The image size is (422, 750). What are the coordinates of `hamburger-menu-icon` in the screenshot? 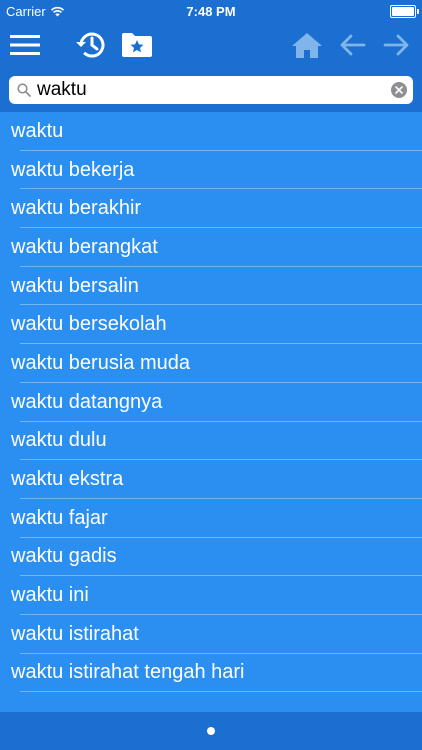 It's located at (25, 45).